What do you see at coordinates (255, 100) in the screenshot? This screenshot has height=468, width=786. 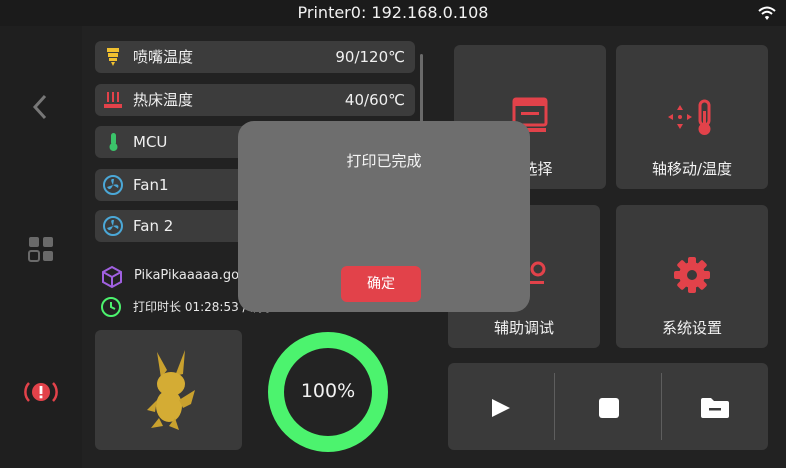 I see `bed-temp-row: 热床温度 40/60℃` at bounding box center [255, 100].